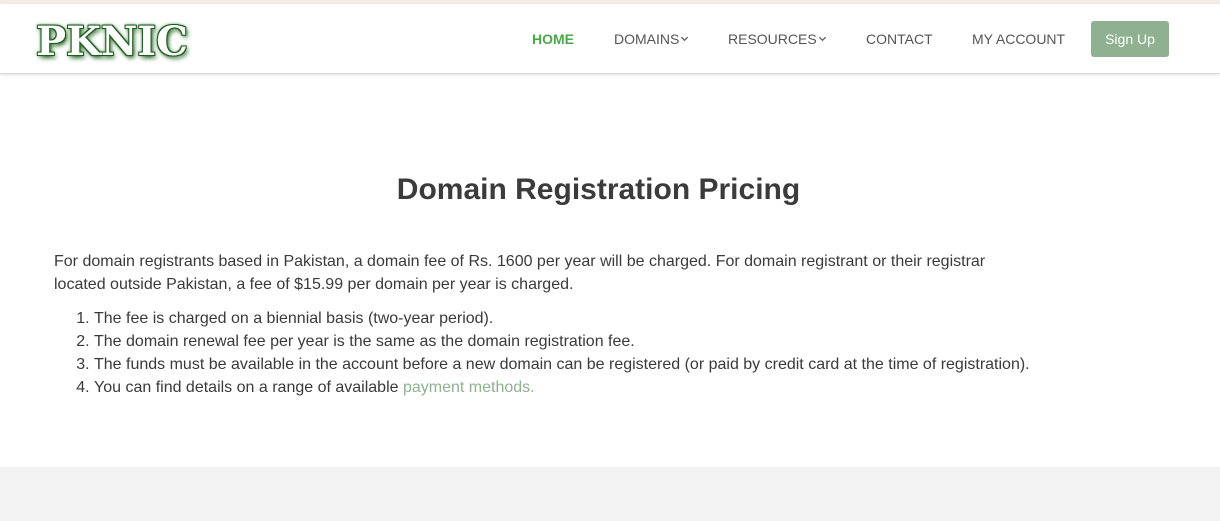 This screenshot has width=1220, height=521. I want to click on sign-up-button: Sign Up, so click(1130, 39).